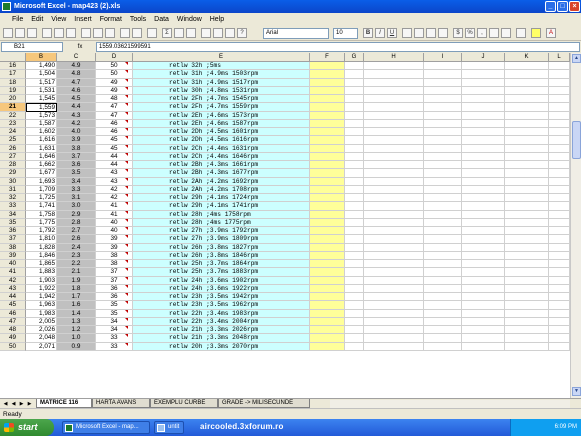  Describe the element at coordinates (13, 231) in the screenshot. I see `row-header: 36` at that location.